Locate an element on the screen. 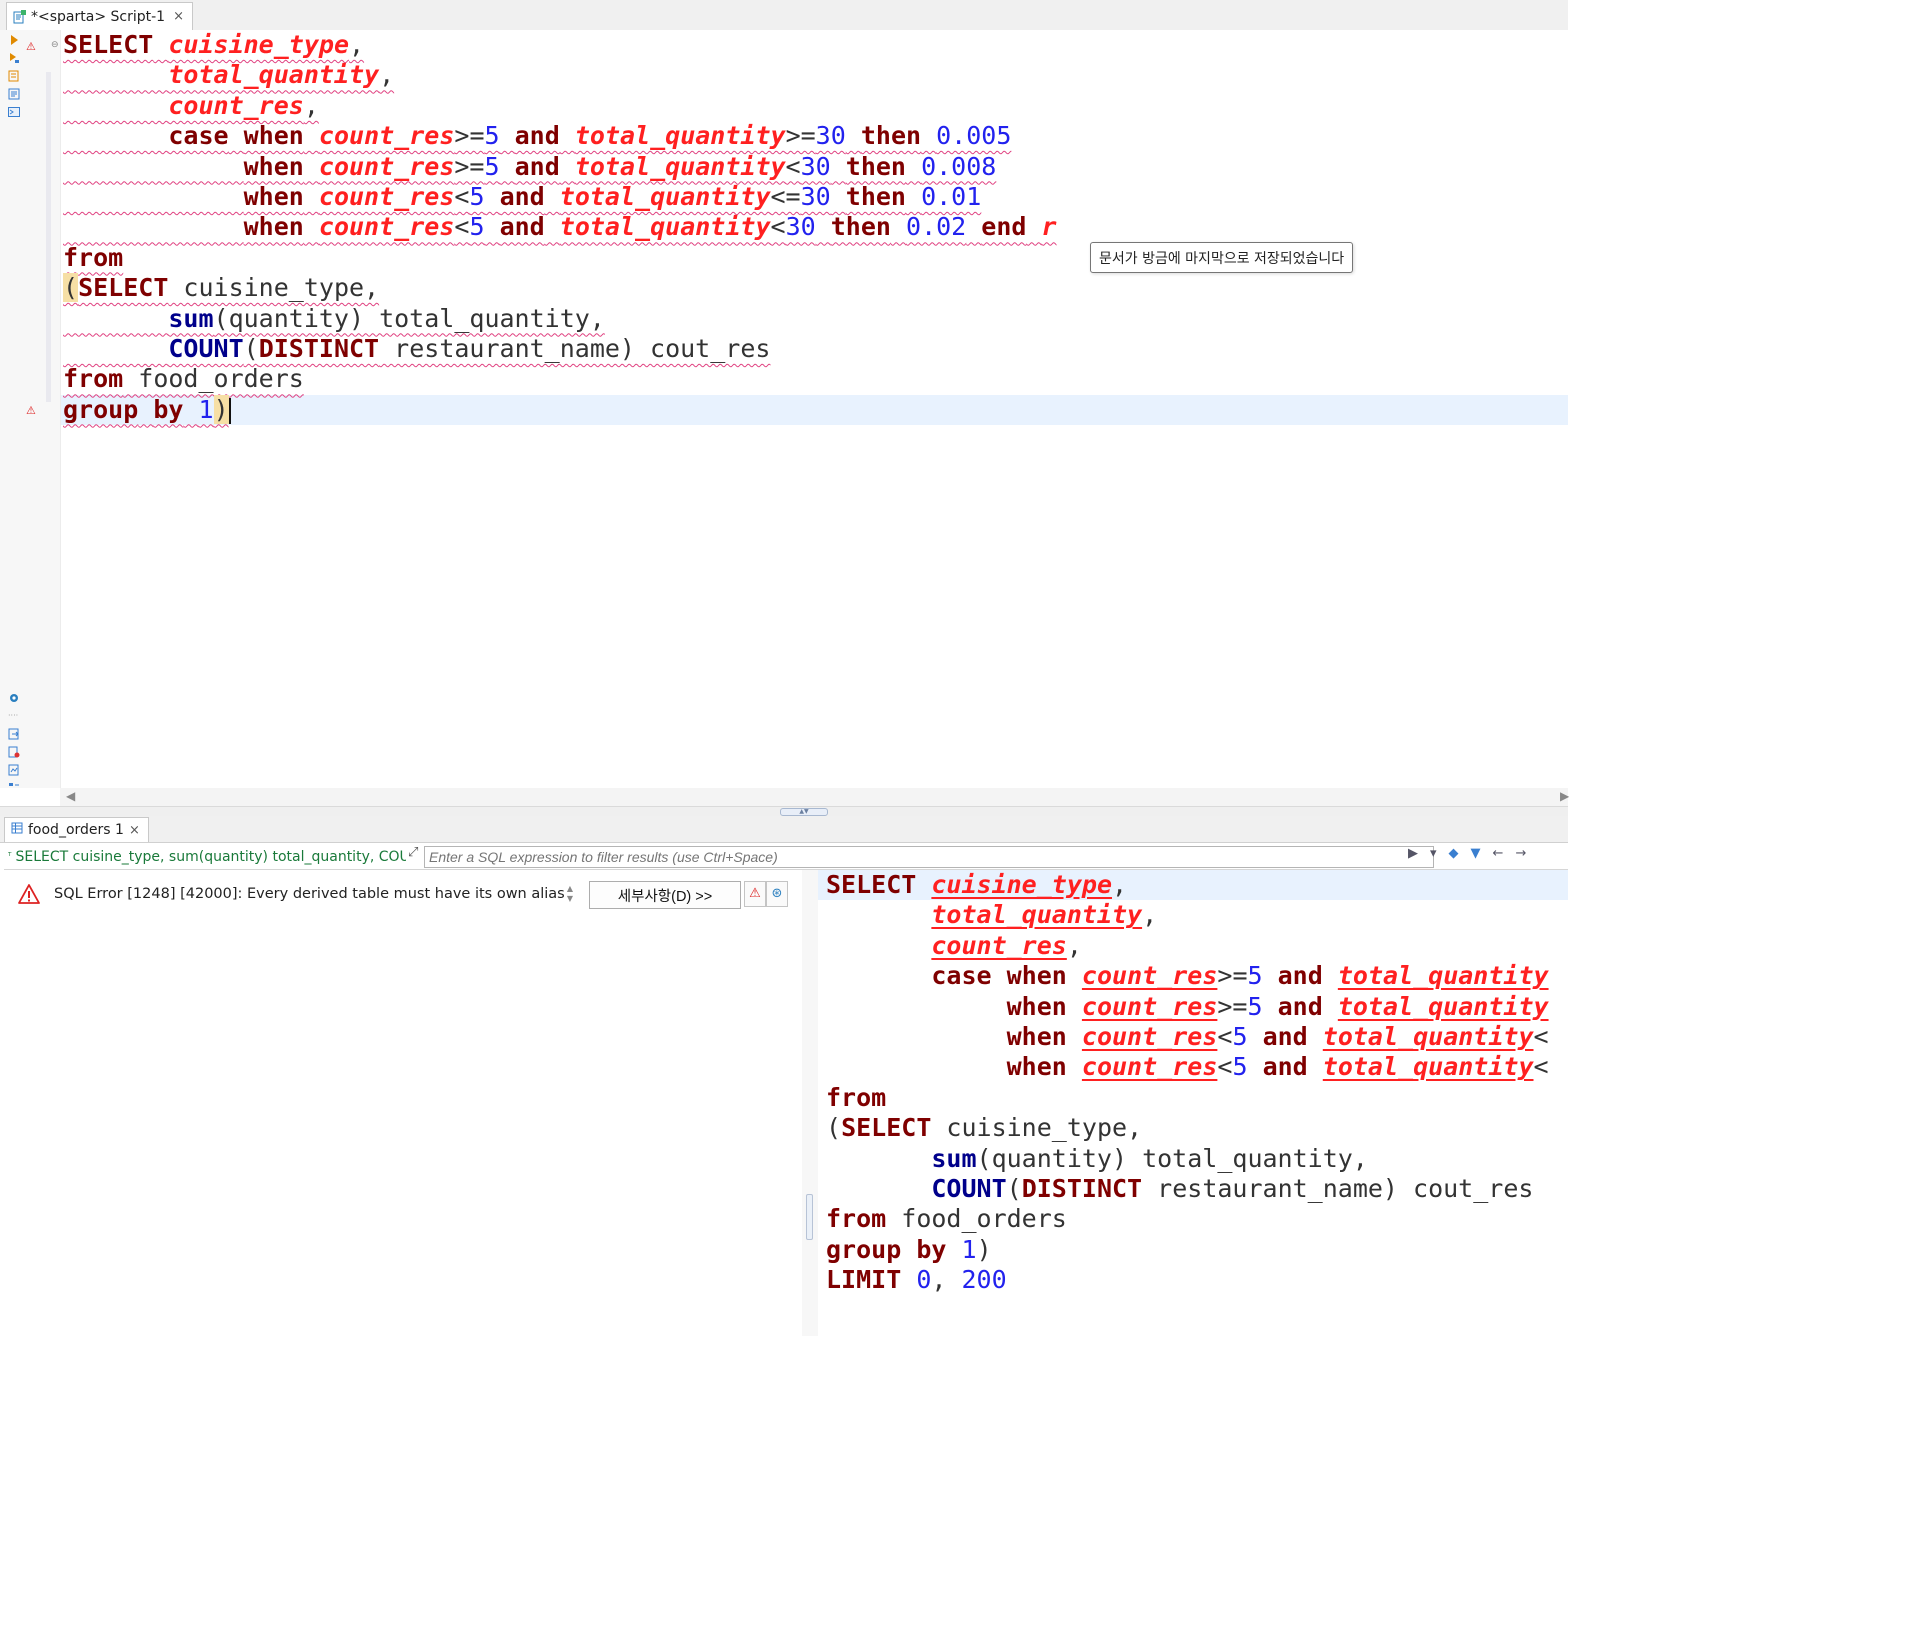 Image resolution: width=1908 pixels, height=1626 pixels. execute-script-icon is located at coordinates (14, 58).